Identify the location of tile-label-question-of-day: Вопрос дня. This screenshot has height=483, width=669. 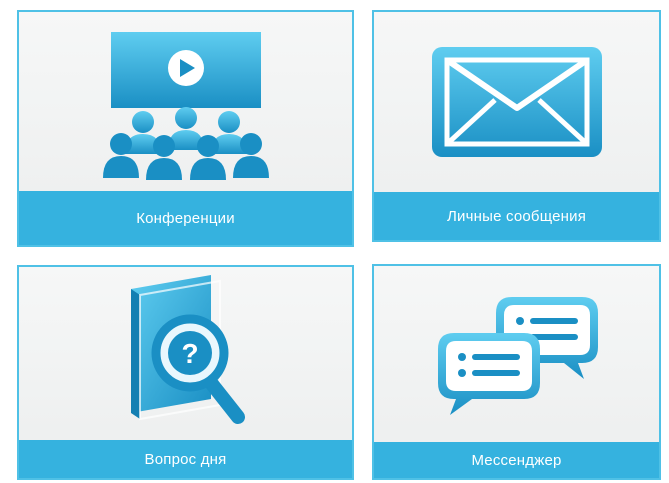
(185, 459).